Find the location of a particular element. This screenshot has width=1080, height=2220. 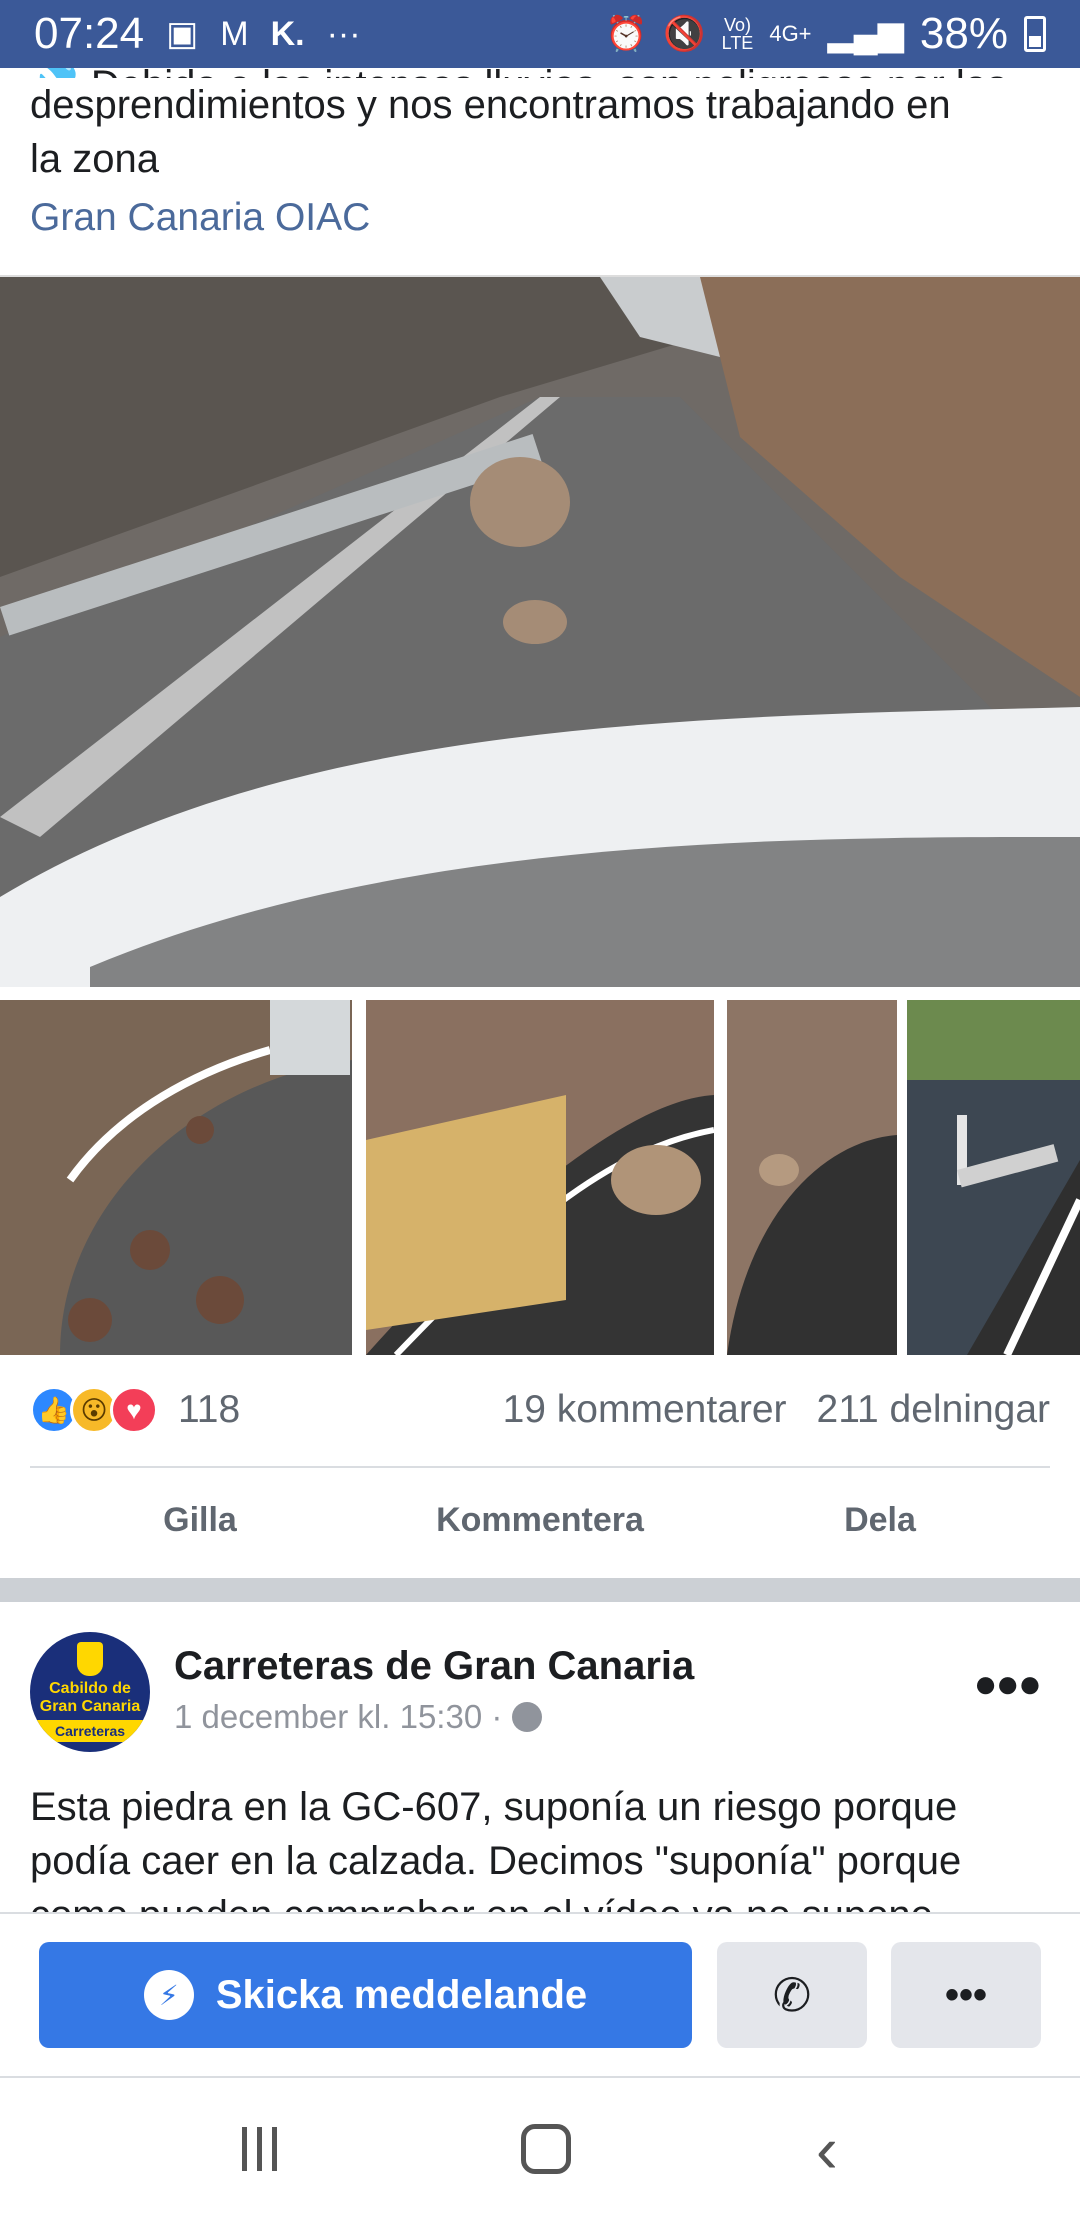

thumbnail-2-illustration is located at coordinates (540, 1177).